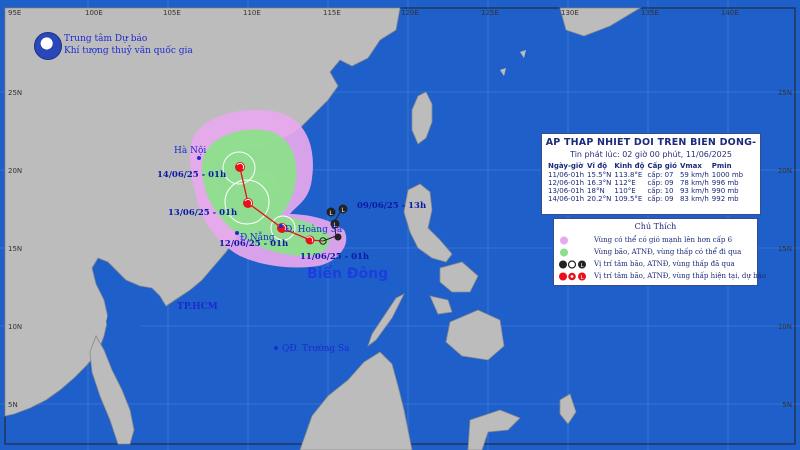 Image resolution: width=800 pixels, height=450 pixels. What do you see at coordinates (725, 199) in the screenshot?
I see `table-cell: 992 mb` at bounding box center [725, 199].